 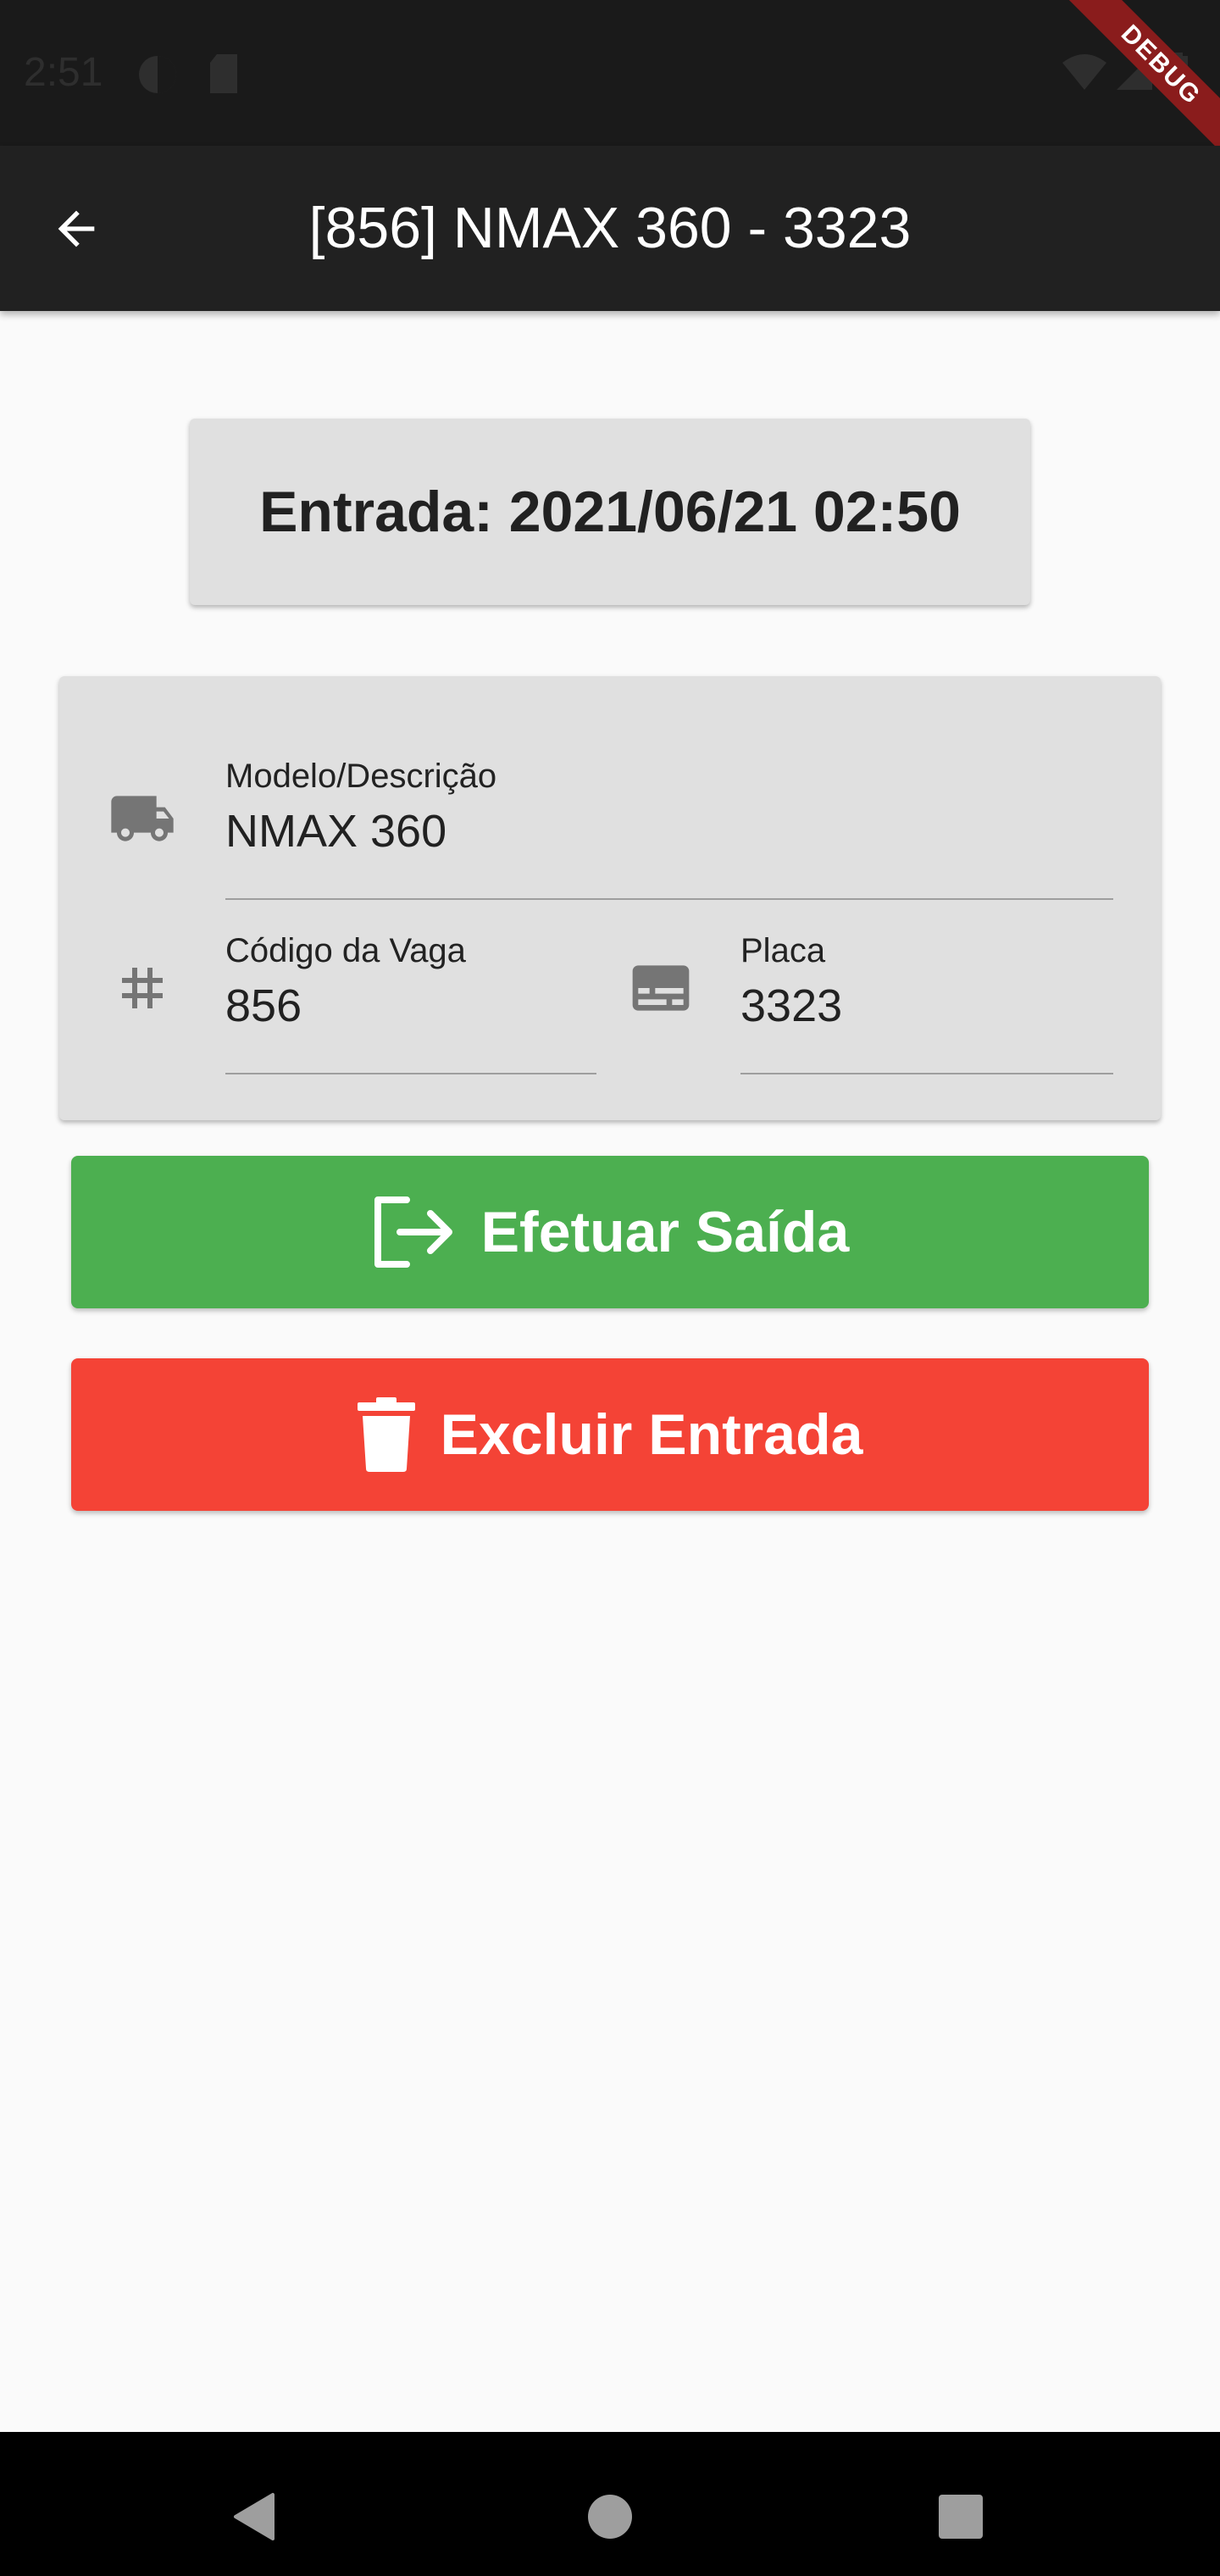 I want to click on plate-underline, so click(x=926, y=1073).